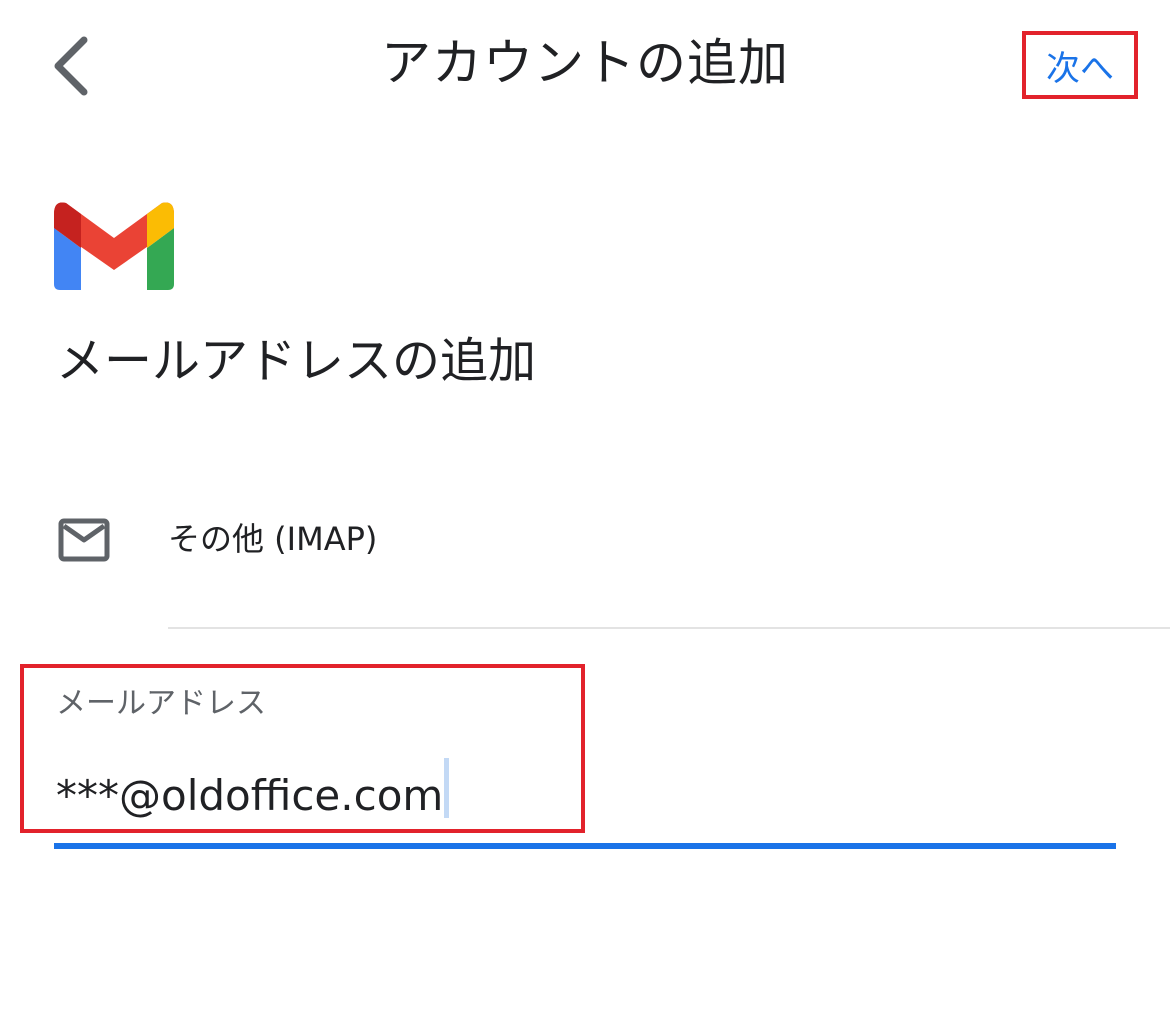 The image size is (1170, 1016). I want to click on email-field-underline, so click(585, 846).